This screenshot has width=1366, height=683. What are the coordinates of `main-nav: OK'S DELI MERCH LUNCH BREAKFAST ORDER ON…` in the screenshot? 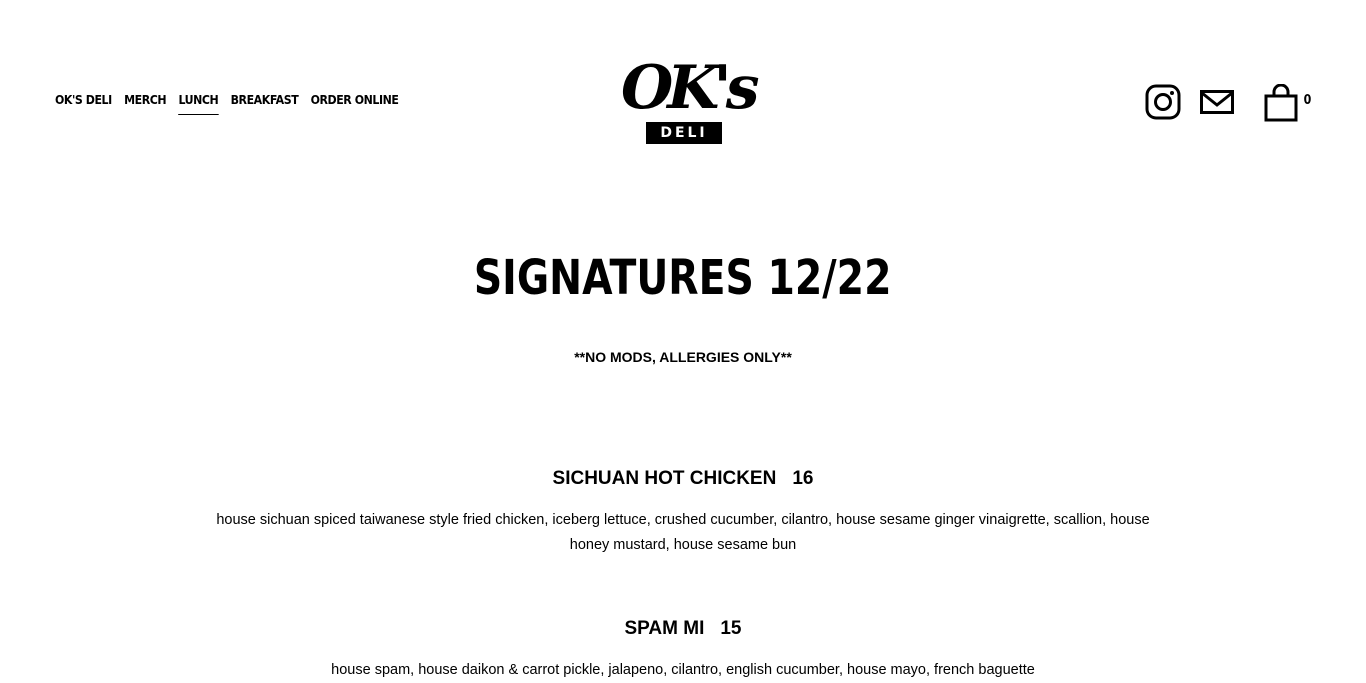 It's located at (227, 103).